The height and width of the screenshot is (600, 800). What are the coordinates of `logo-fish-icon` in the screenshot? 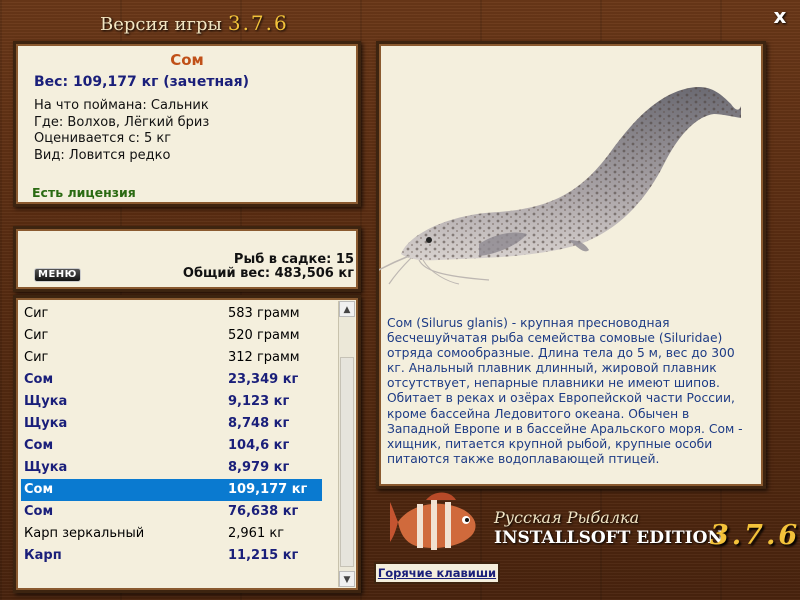 It's located at (433, 521).